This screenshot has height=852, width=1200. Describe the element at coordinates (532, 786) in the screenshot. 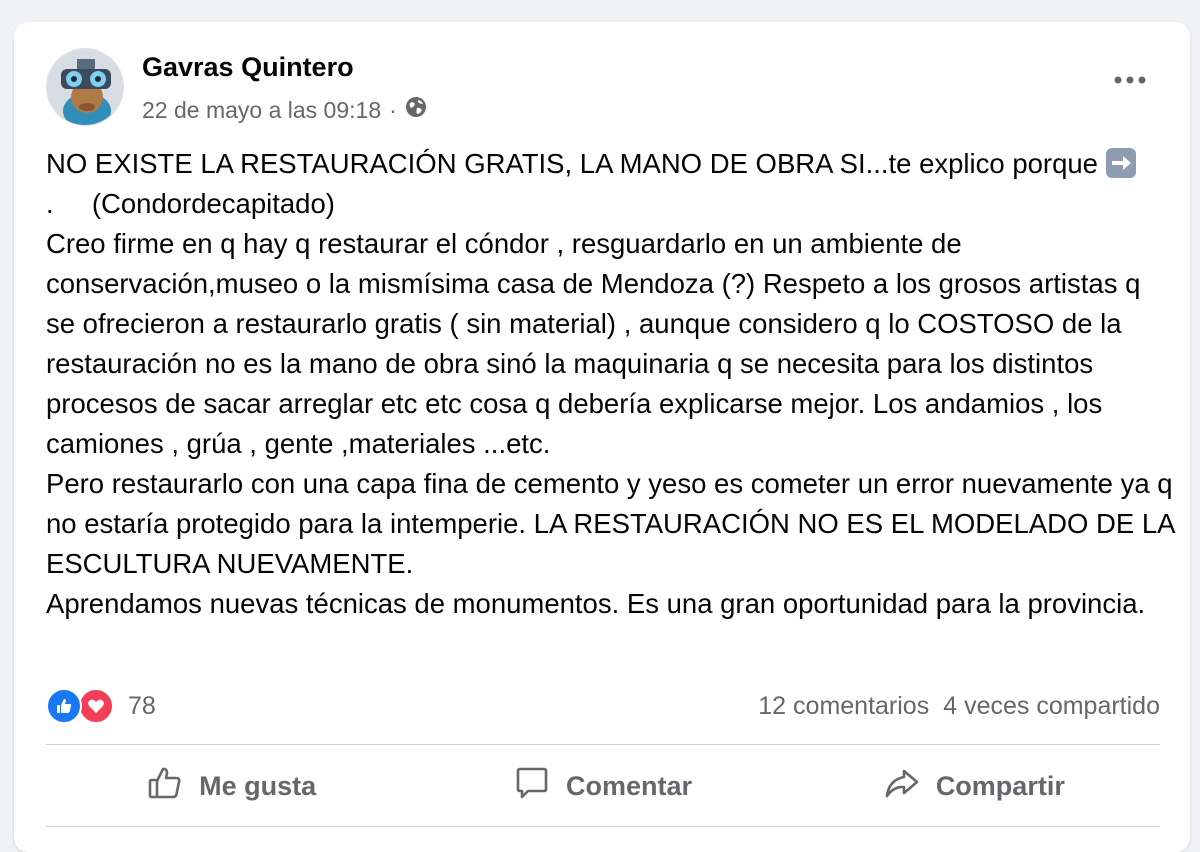

I see `comment-icon` at that location.